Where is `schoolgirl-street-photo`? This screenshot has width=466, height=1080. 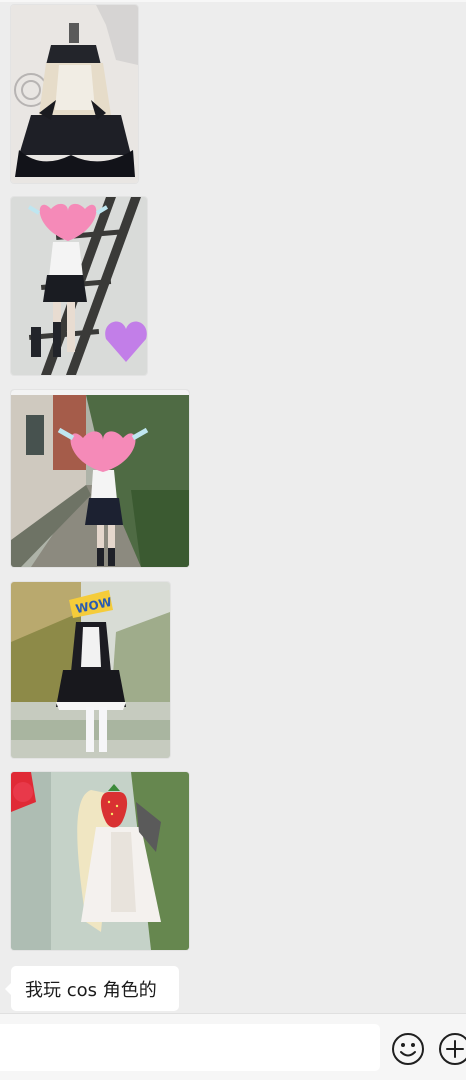 schoolgirl-street-photo is located at coordinates (100, 478).